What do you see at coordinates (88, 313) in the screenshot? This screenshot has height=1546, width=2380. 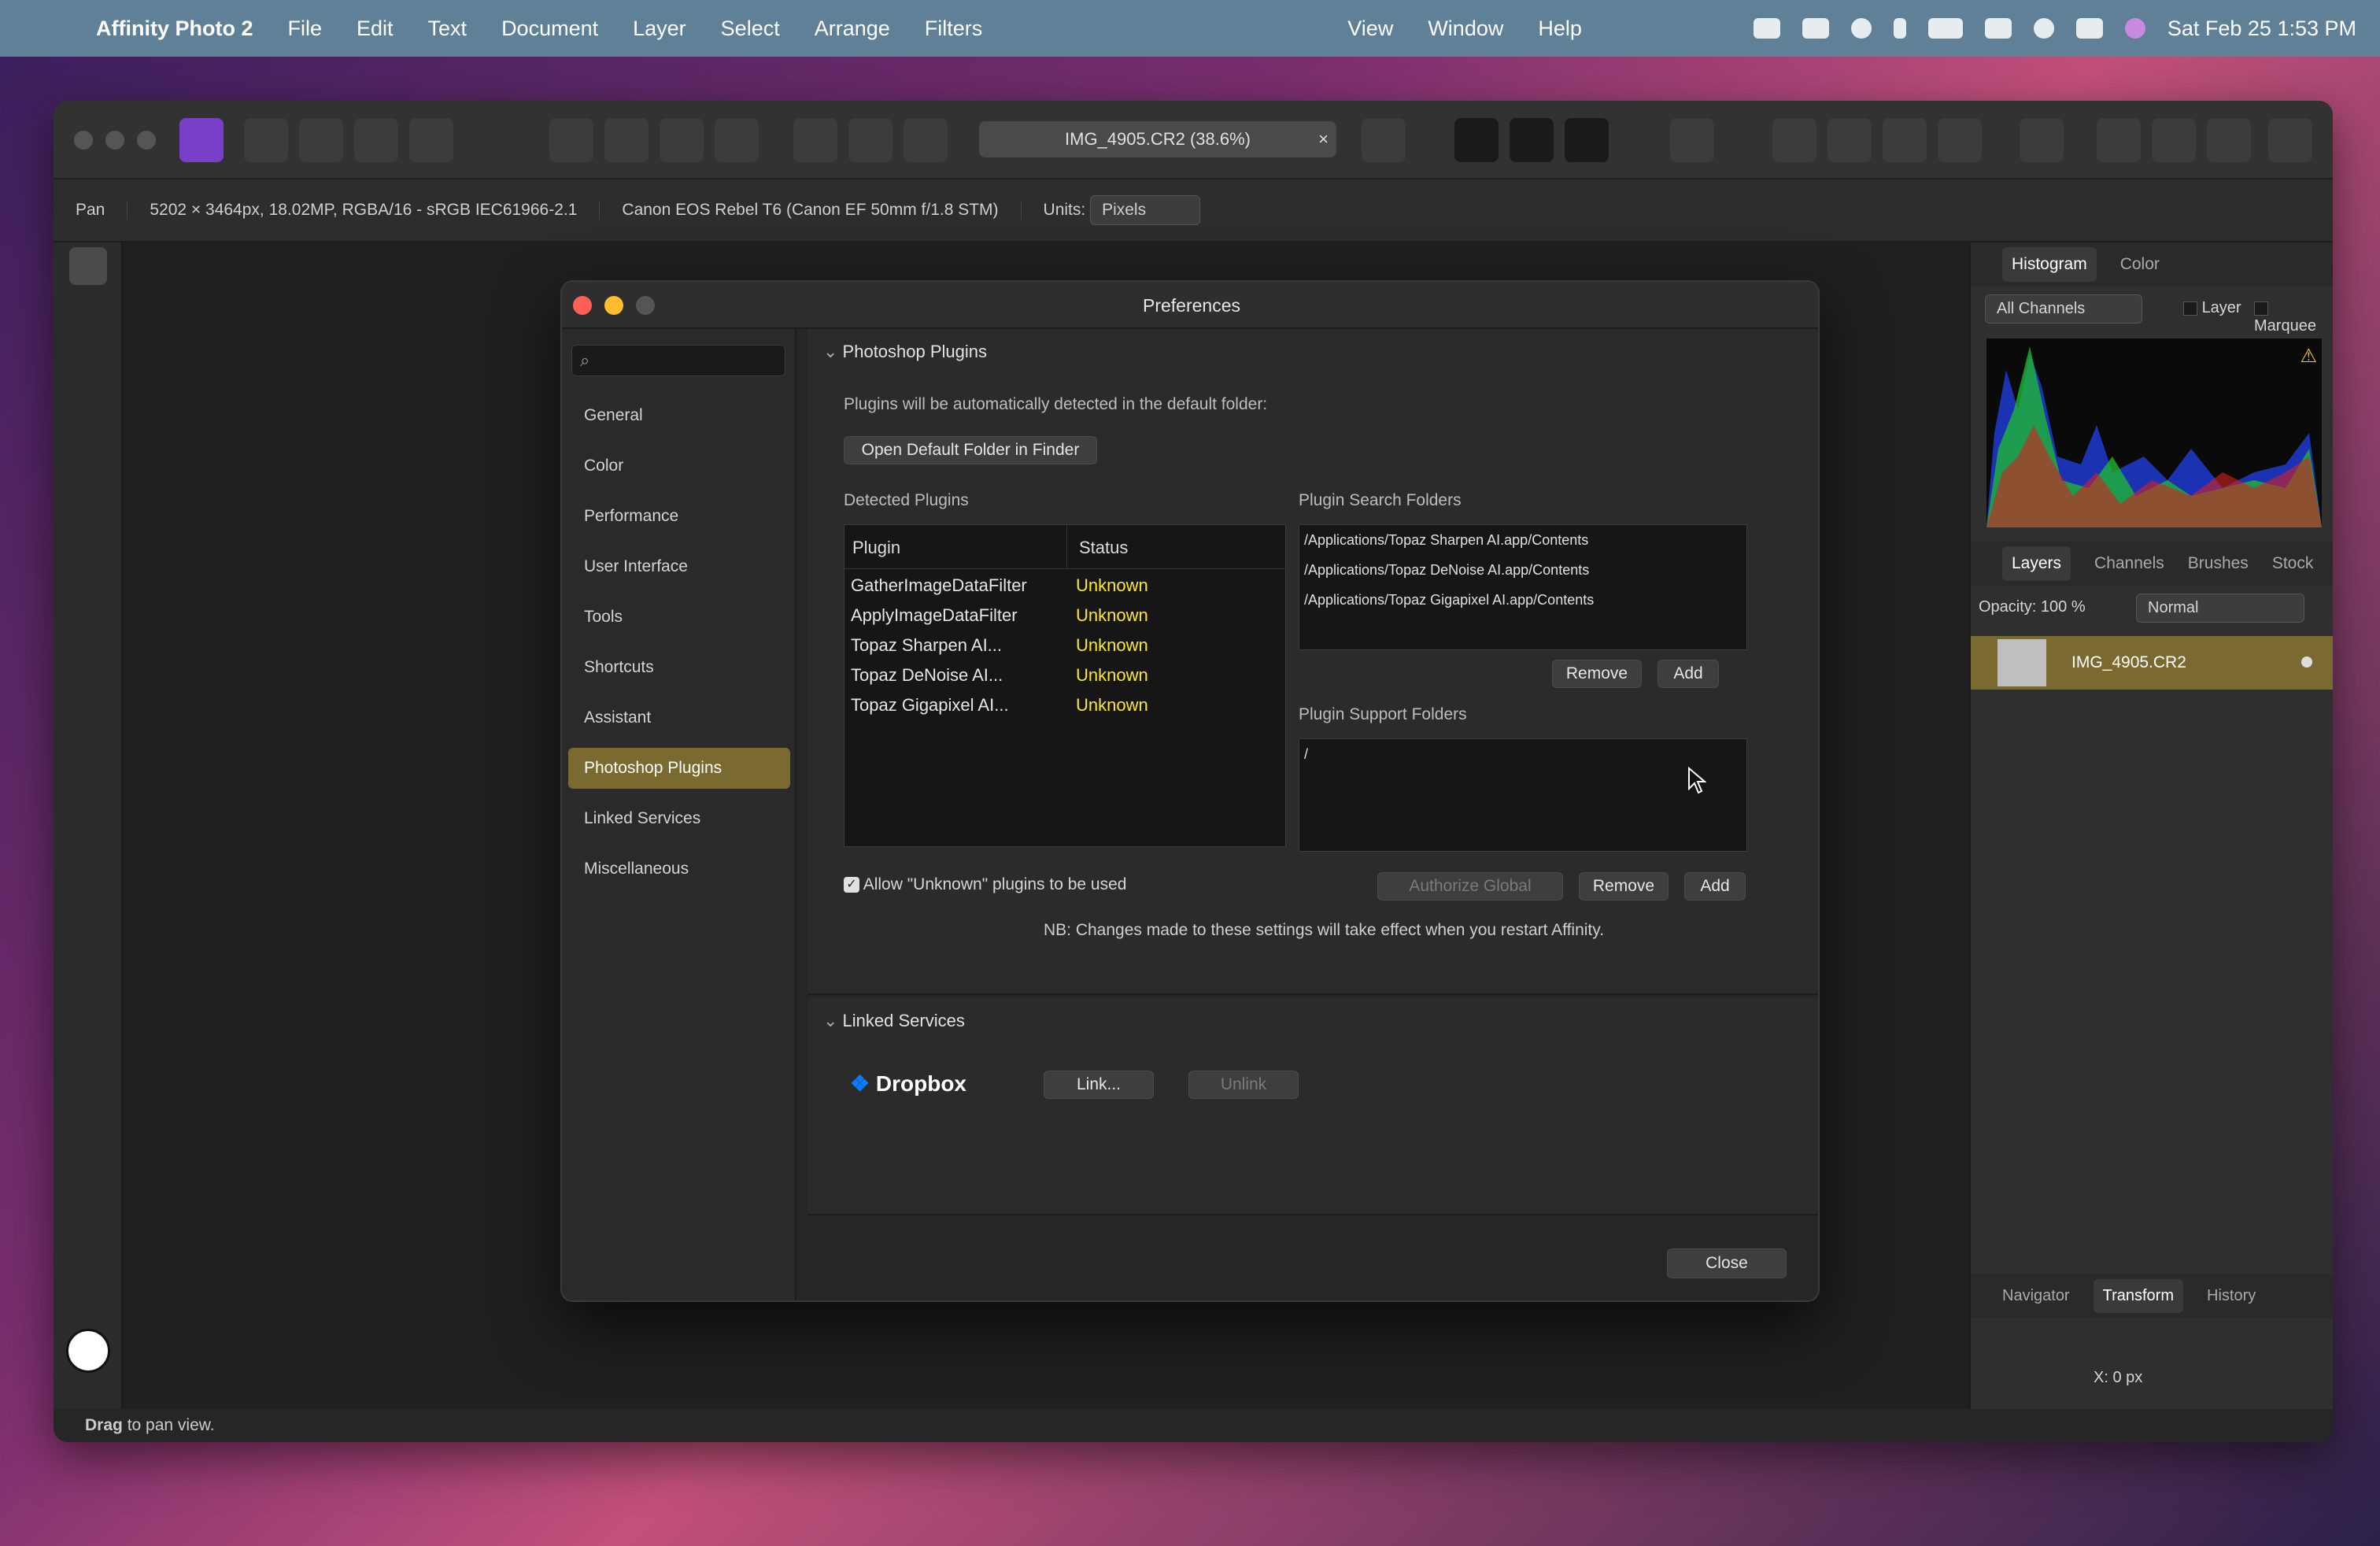 I see `move-tool` at bounding box center [88, 313].